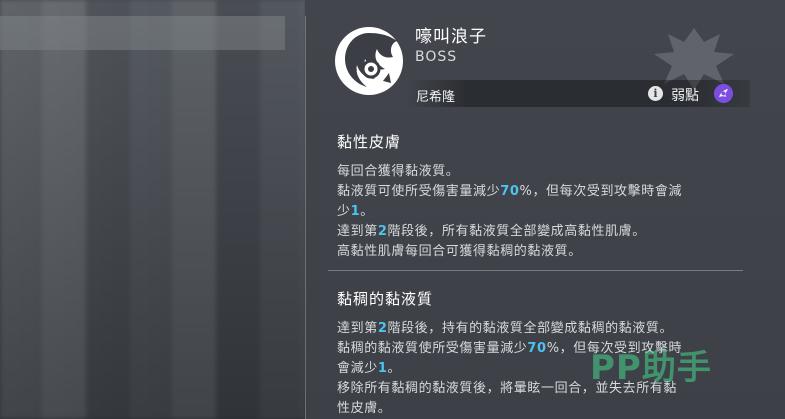 This screenshot has height=419, width=785. I want to click on boss-rank: BOSS, so click(436, 57).